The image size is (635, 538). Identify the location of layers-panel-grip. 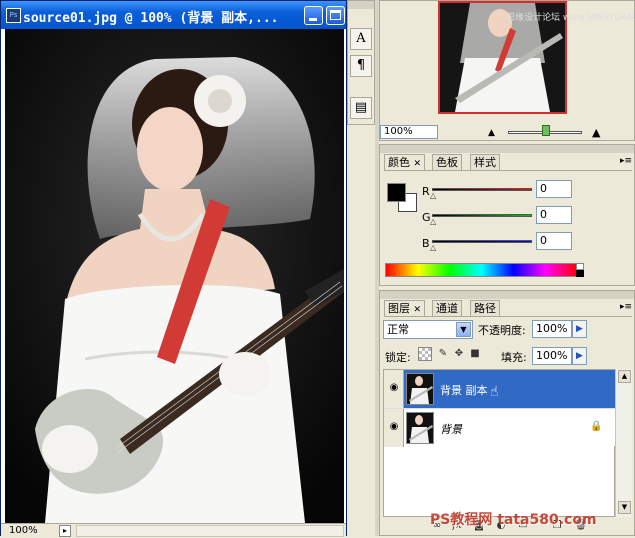
(507, 295).